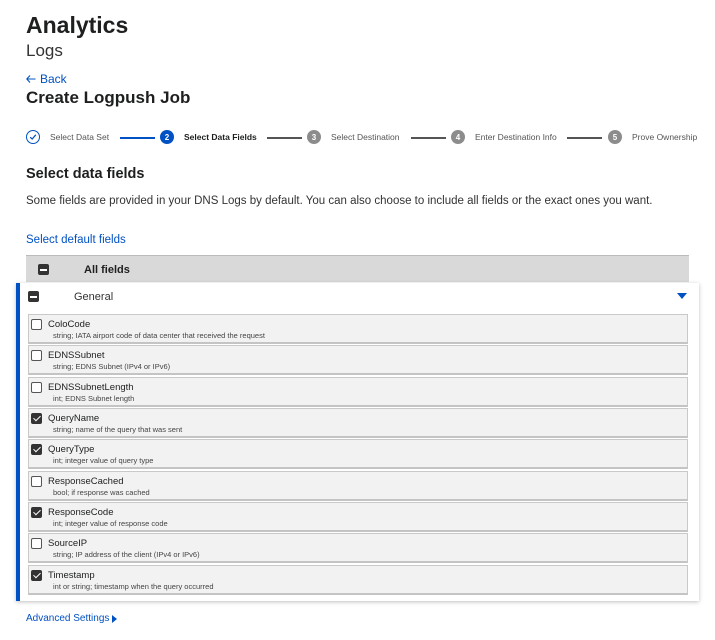 The image size is (715, 640). Describe the element at coordinates (615, 137) in the screenshot. I see `step-5-number: 5` at that location.